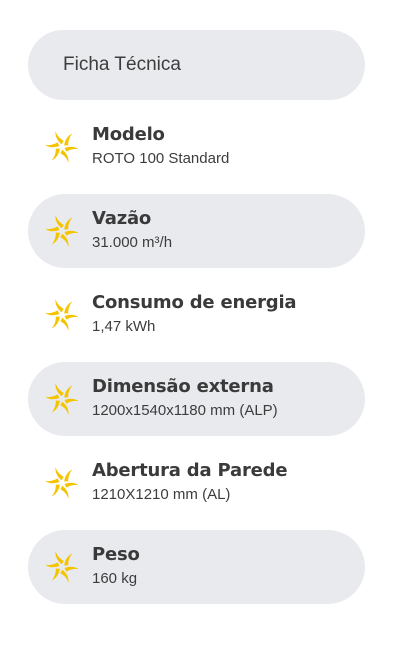  Describe the element at coordinates (185, 410) in the screenshot. I see `spec-value: 1200x1540x1180 mm (ALP)` at that location.